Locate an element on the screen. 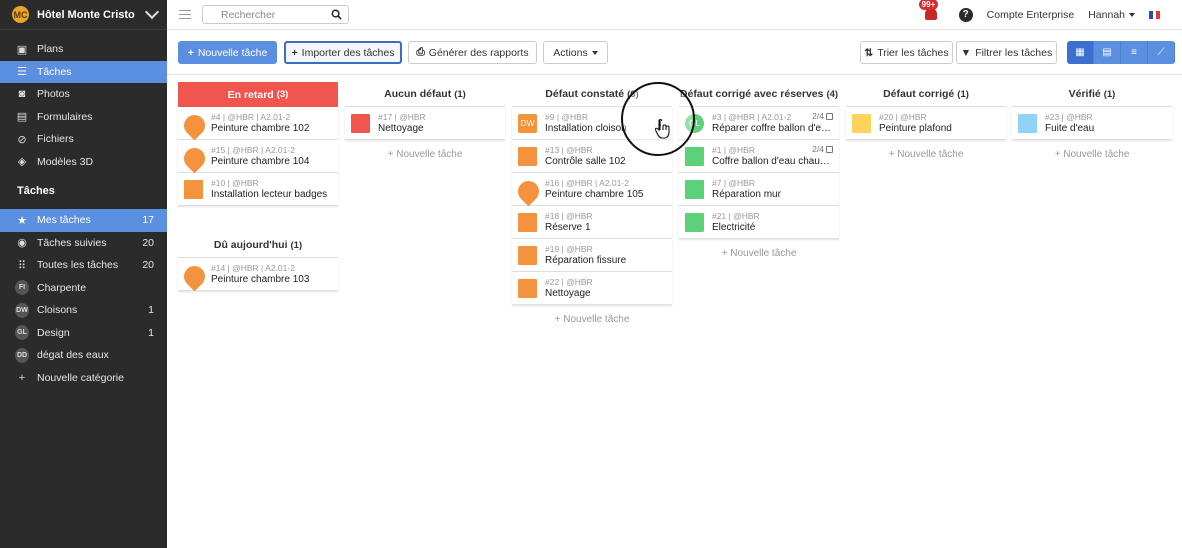 This screenshot has height=548, width=1182. task-card: #15 | @HBR | A2.01-2 Peinture chambre 104 is located at coordinates (258, 156).